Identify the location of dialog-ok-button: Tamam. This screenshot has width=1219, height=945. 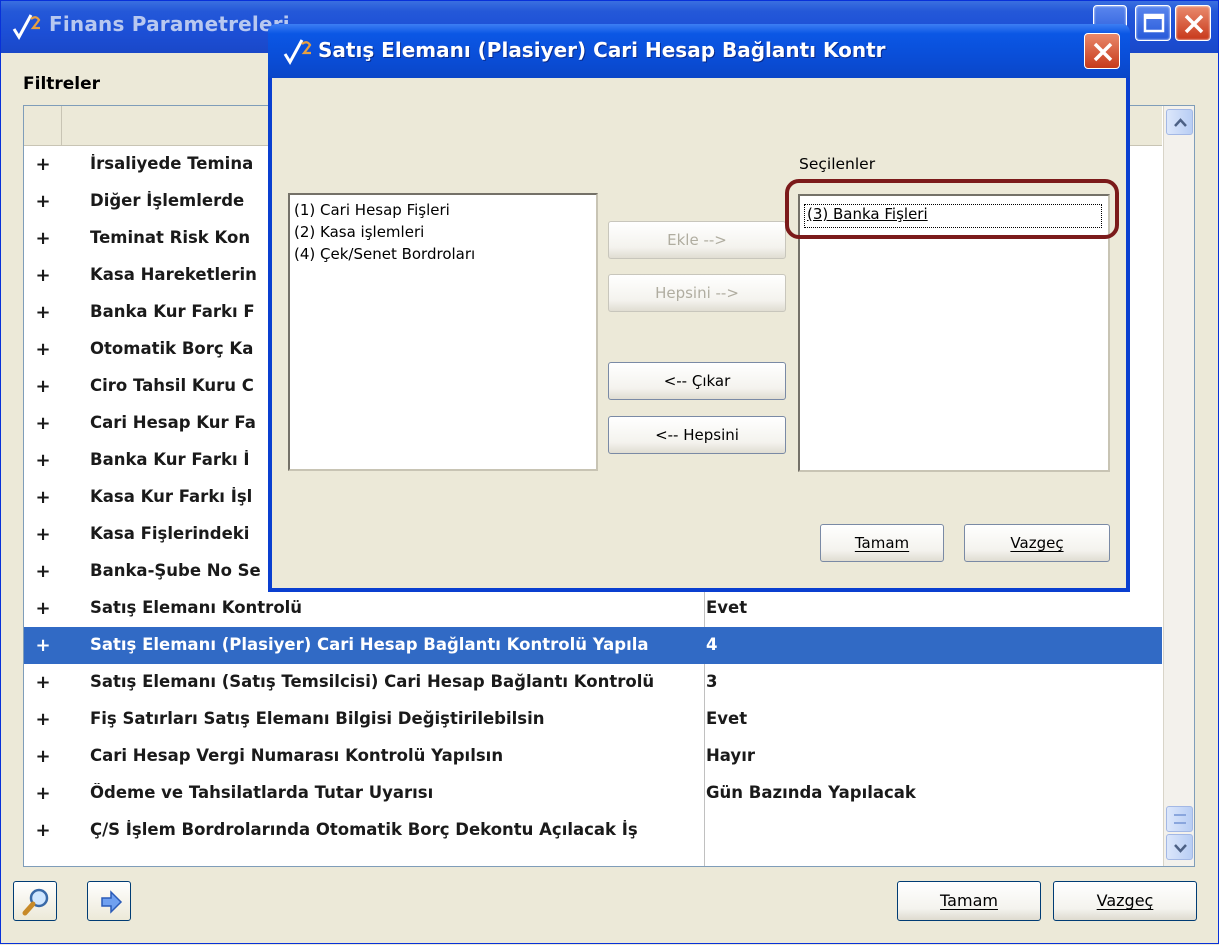
(882, 543).